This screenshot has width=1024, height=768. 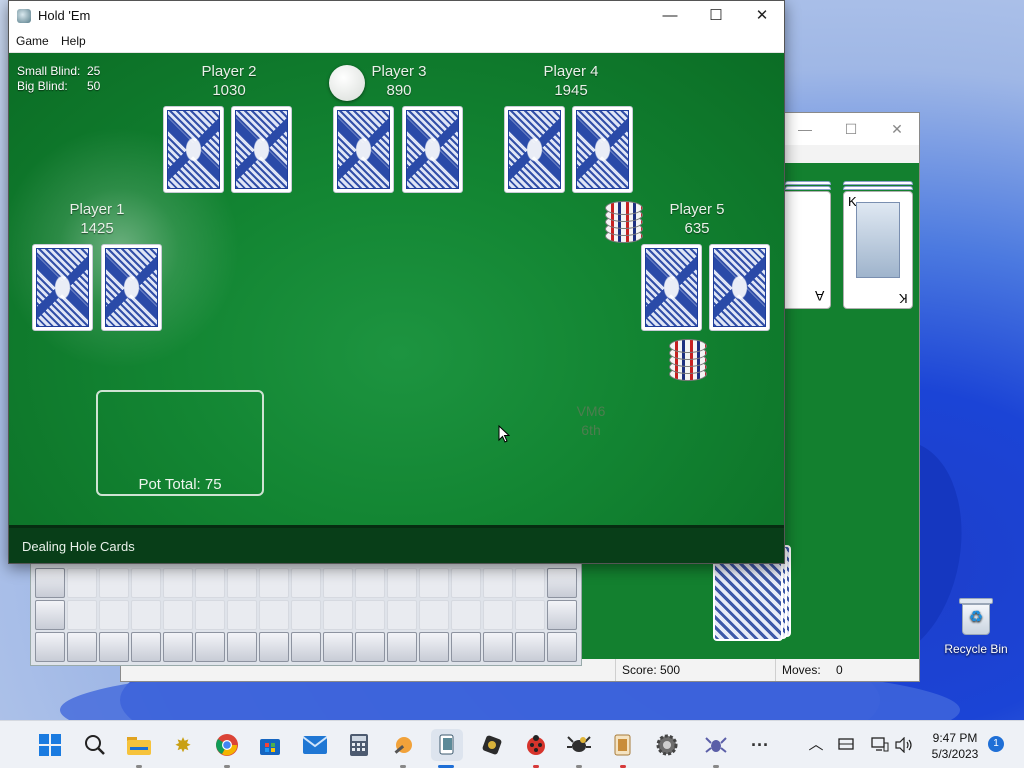 I want to click on recycle-bin-label: Recycle Bin, so click(x=976, y=649).